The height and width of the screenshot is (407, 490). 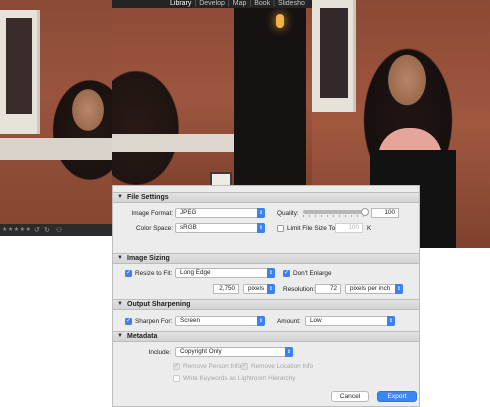 I want to click on include-select: Copyright Only ⇕, so click(x=234, y=352).